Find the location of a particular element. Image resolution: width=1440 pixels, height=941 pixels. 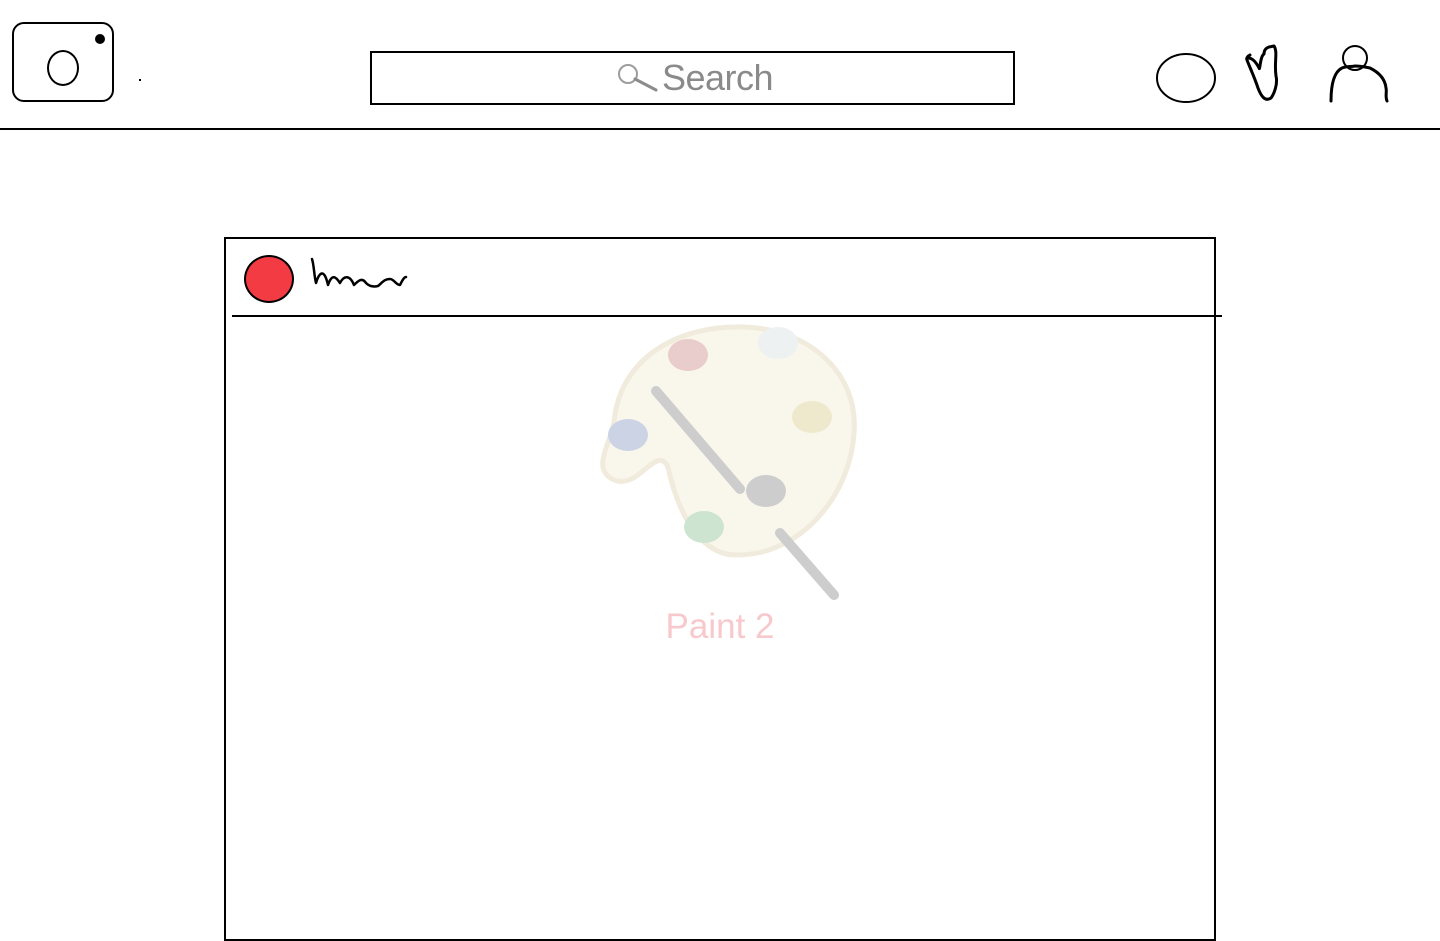

camera-flash is located at coordinates (100, 39).